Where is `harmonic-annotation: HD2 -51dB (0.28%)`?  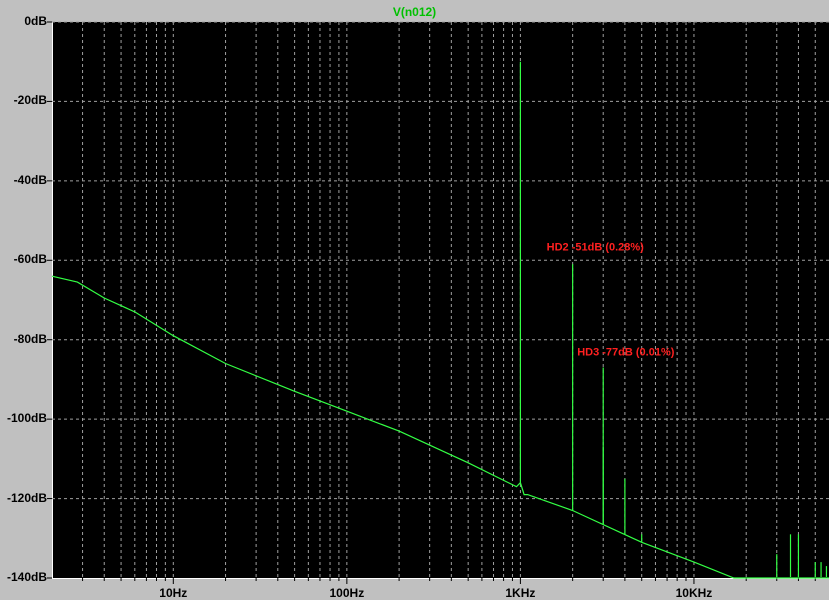
harmonic-annotation: HD2 -51dB (0.28%) is located at coordinates (596, 247).